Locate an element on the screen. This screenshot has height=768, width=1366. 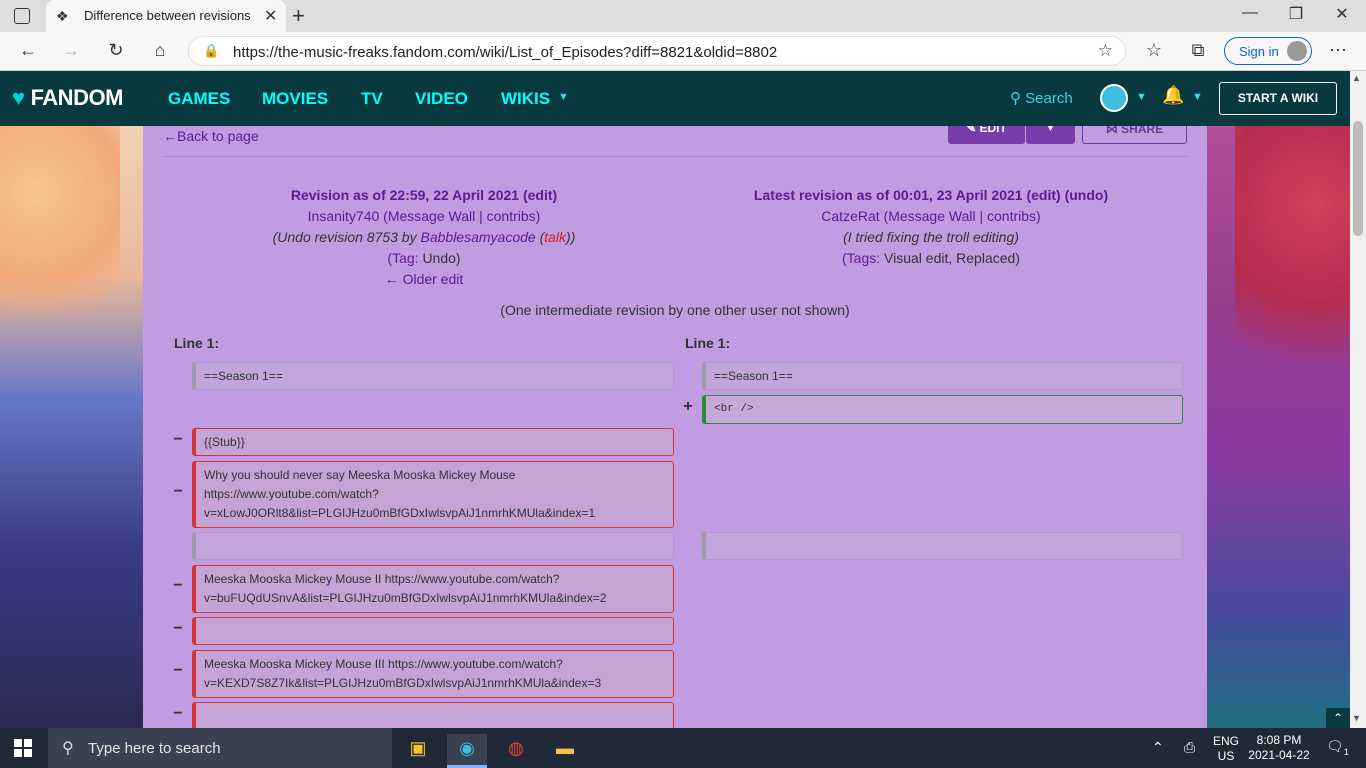
clock: 8:08 PM 2021-04-22 is located at coordinates (1279, 748).